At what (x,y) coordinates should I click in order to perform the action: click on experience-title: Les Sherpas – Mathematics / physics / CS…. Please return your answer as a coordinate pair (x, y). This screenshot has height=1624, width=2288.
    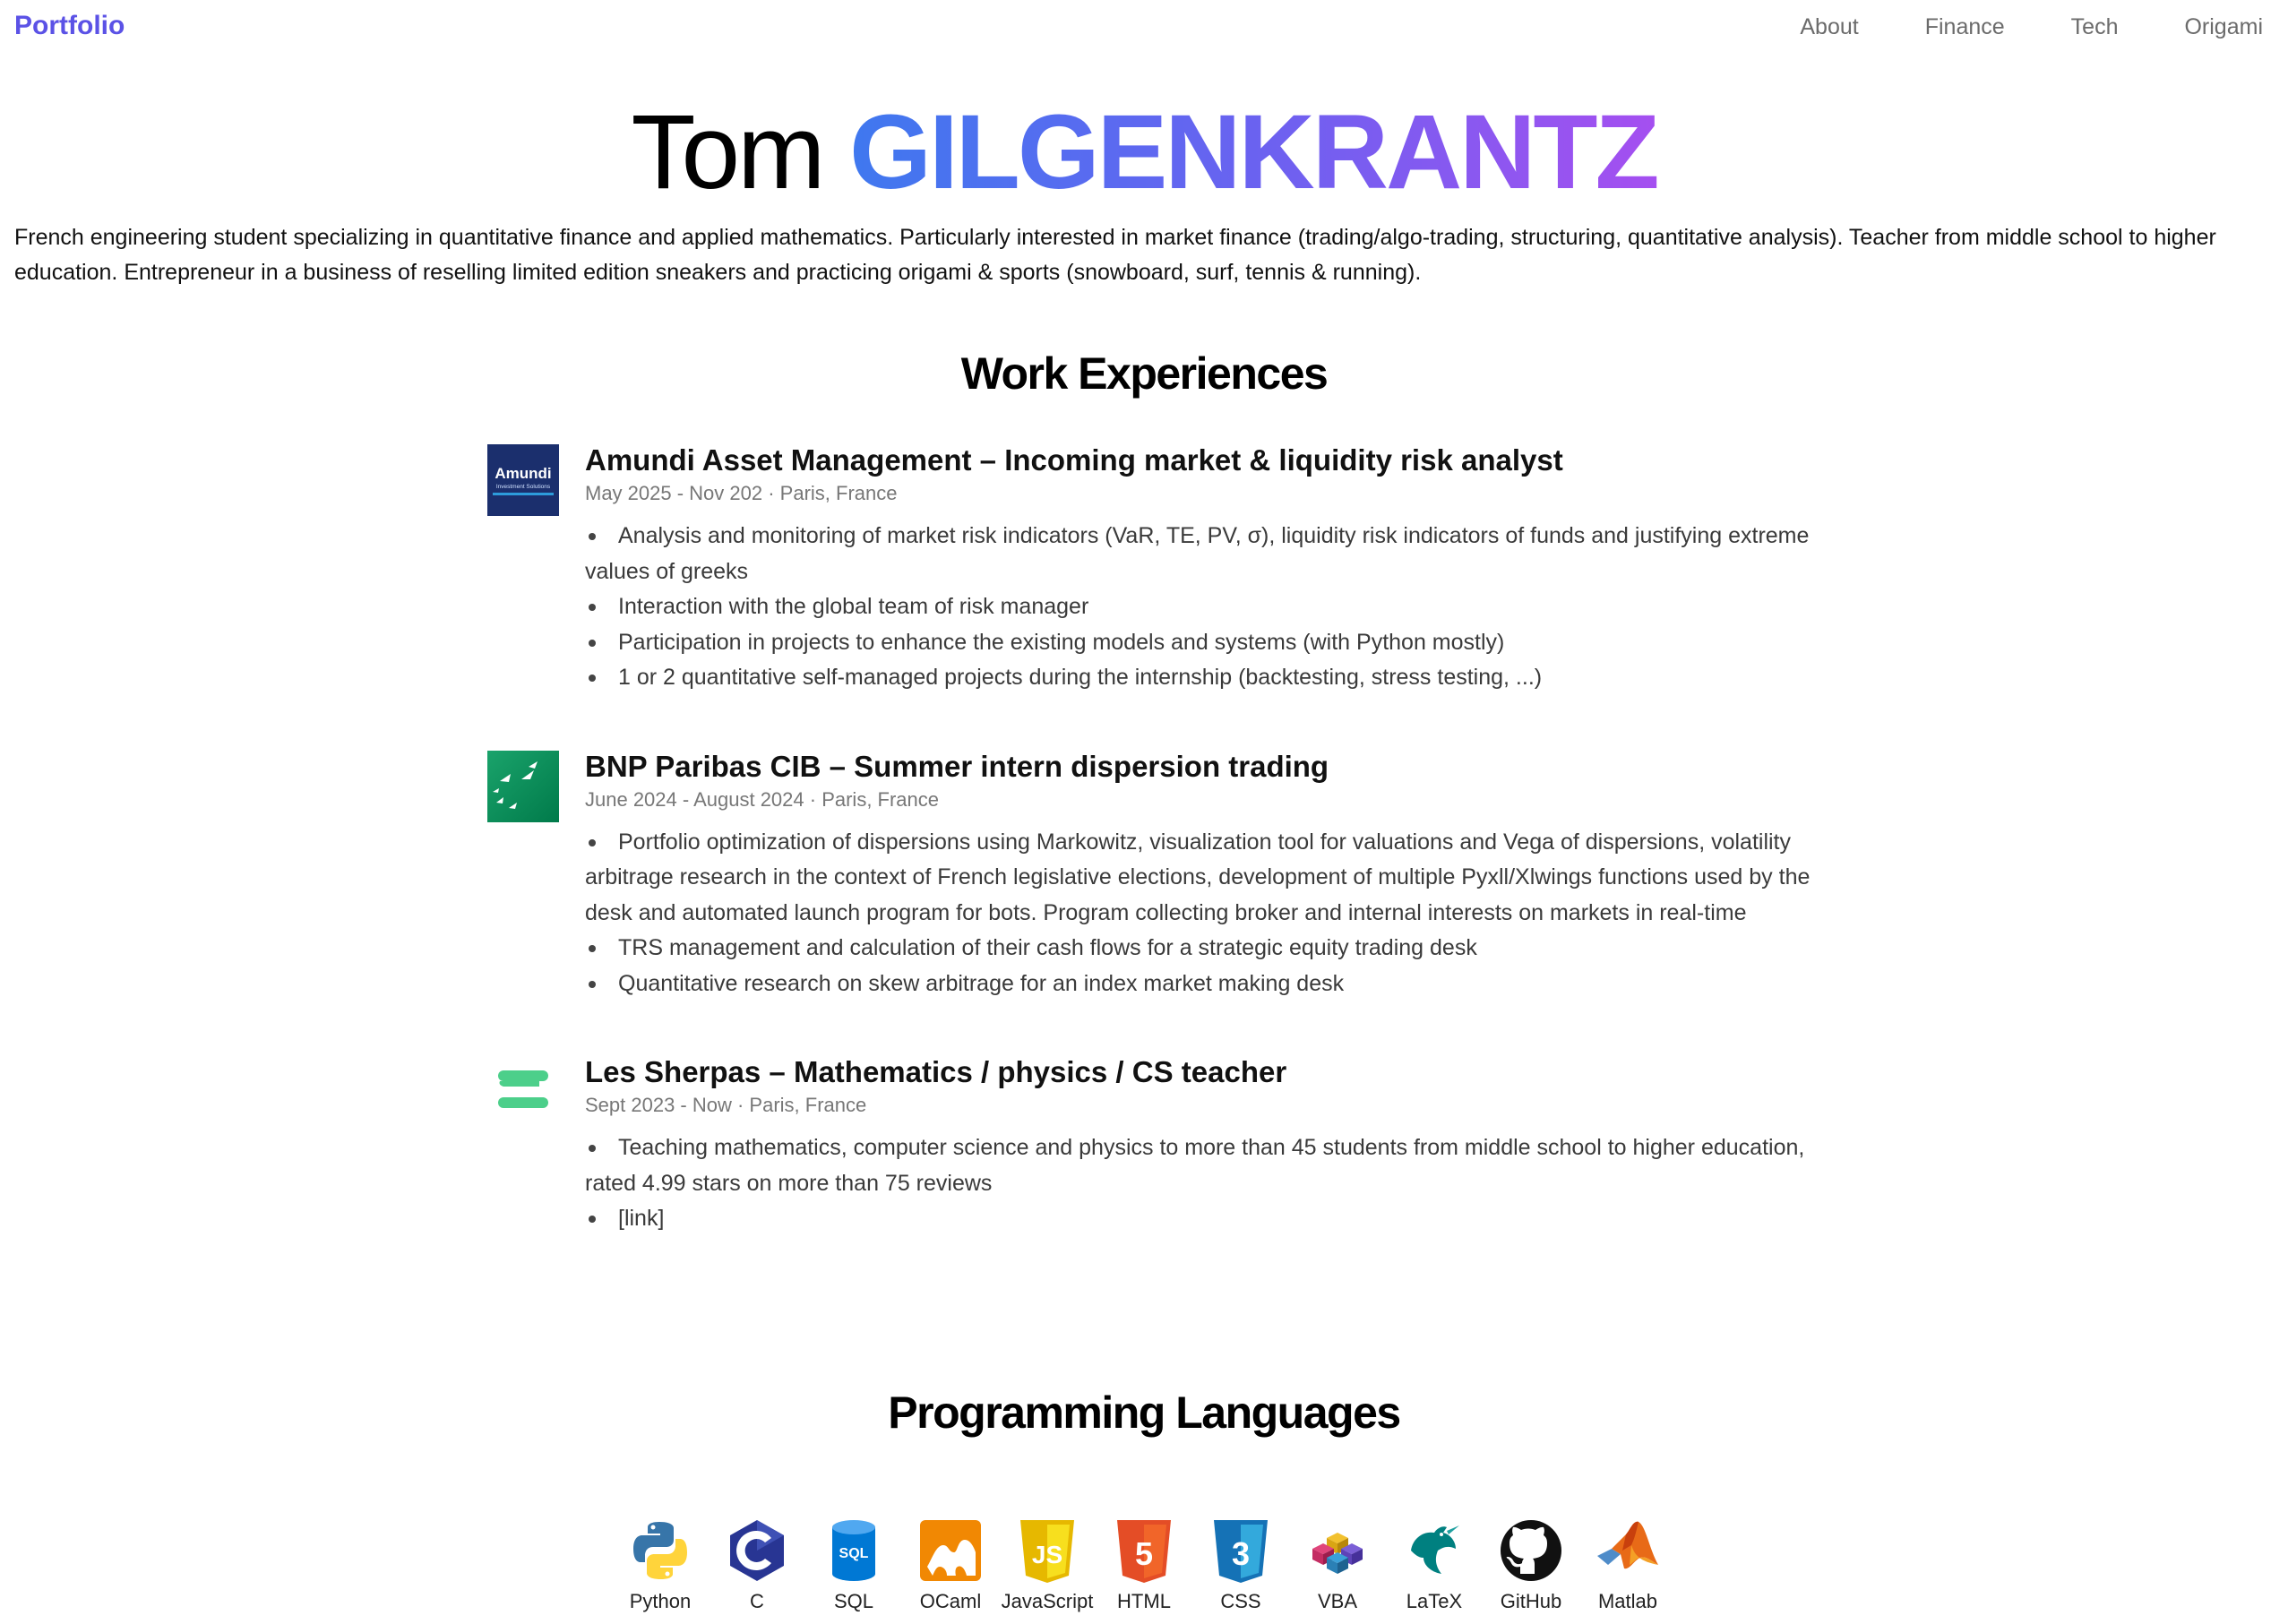
    Looking at the image, I should click on (936, 1071).